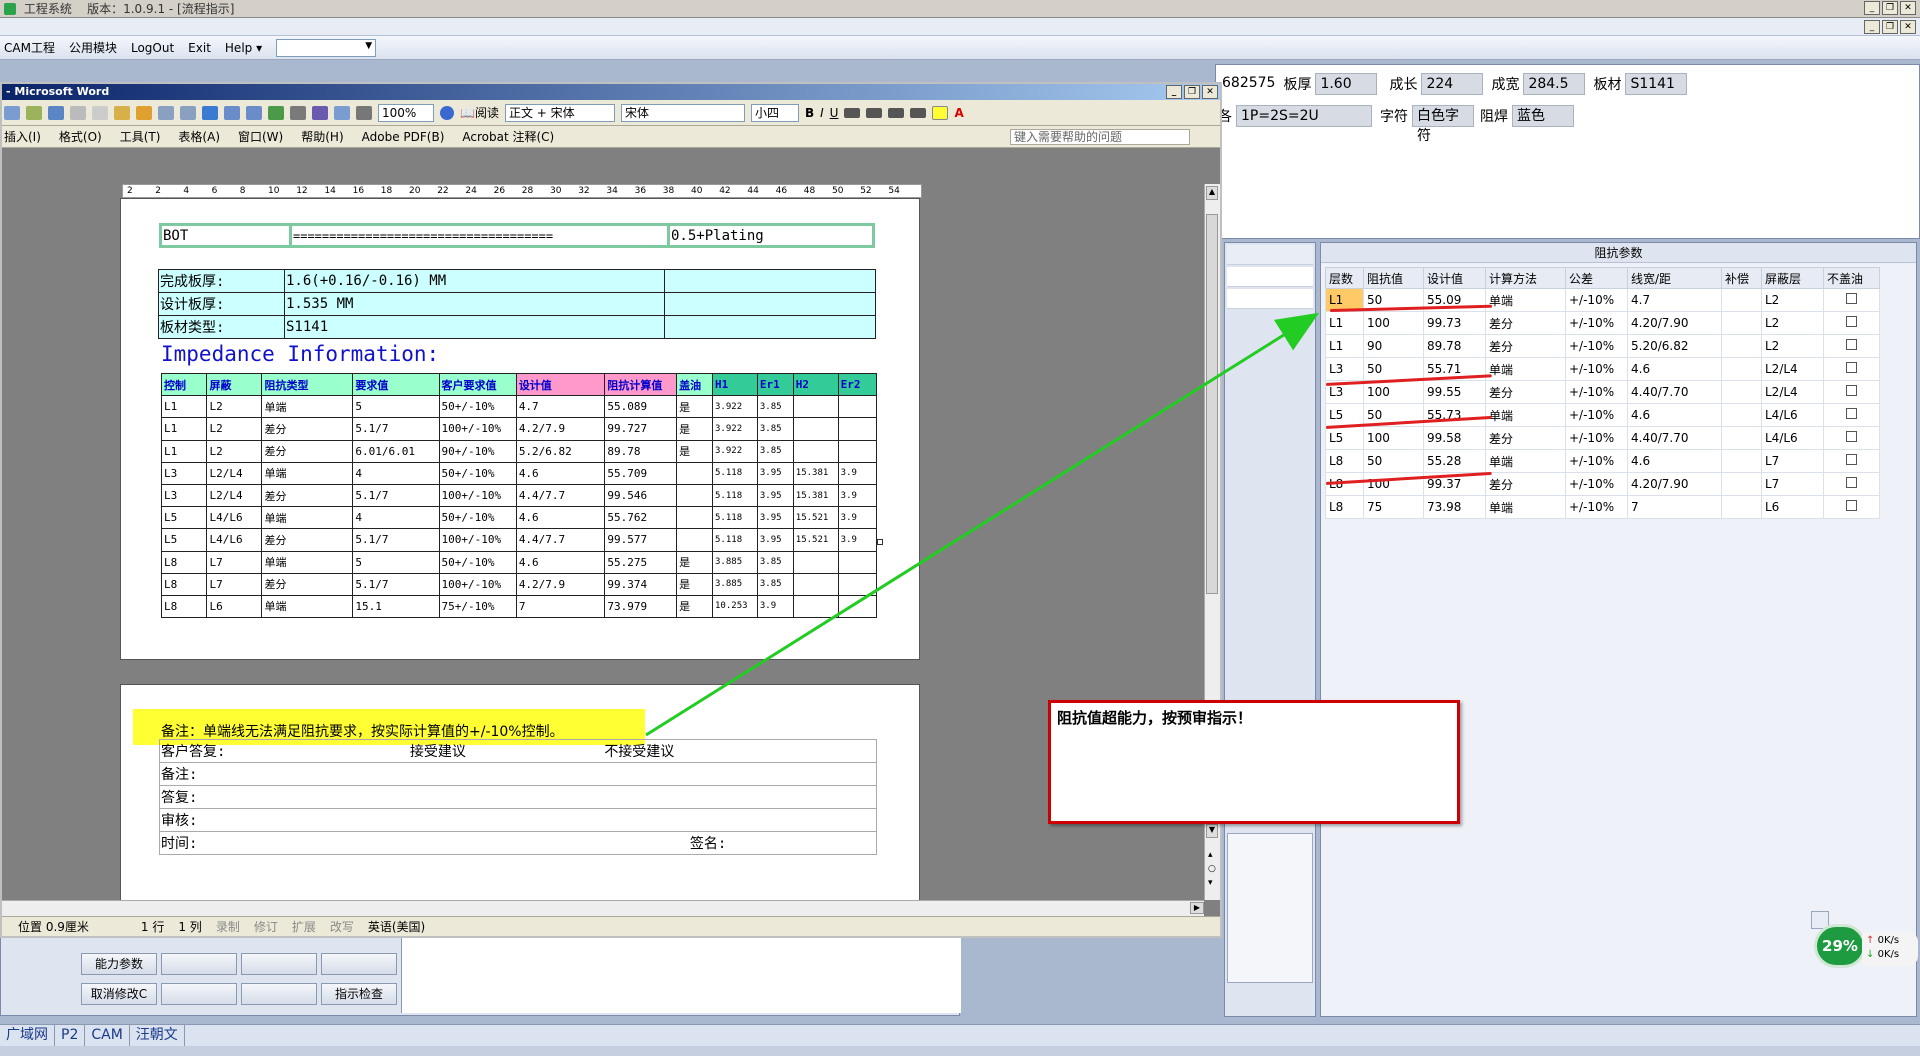 The width and height of the screenshot is (1920, 1056). Describe the element at coordinates (157, 1035) in the screenshot. I see `tab-user: 汪朝文` at that location.